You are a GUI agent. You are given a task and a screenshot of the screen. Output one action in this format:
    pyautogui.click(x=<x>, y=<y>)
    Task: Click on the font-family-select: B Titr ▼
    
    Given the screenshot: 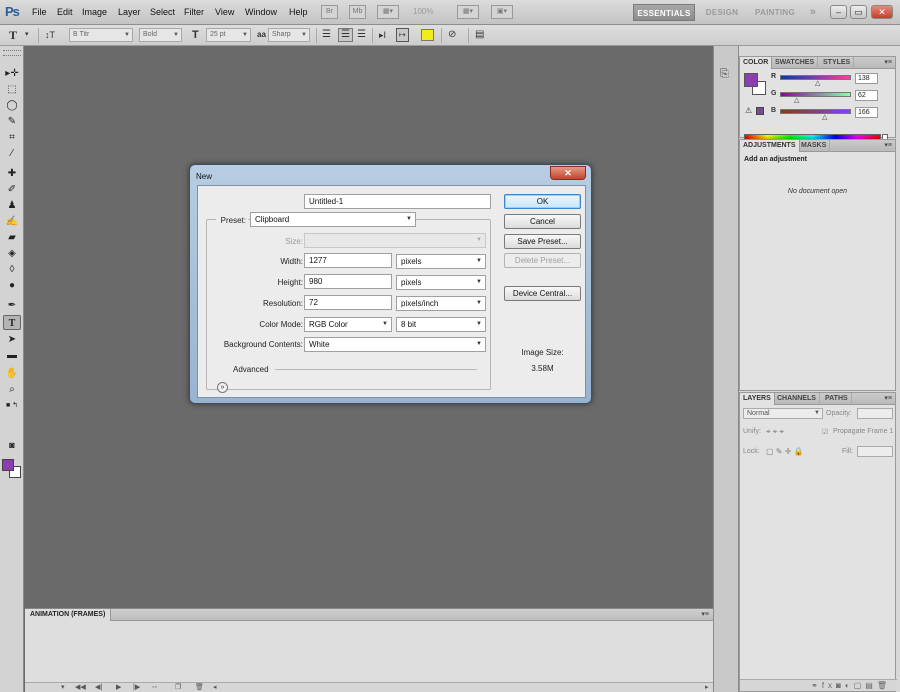 What is the action you would take?
    pyautogui.click(x=101, y=35)
    